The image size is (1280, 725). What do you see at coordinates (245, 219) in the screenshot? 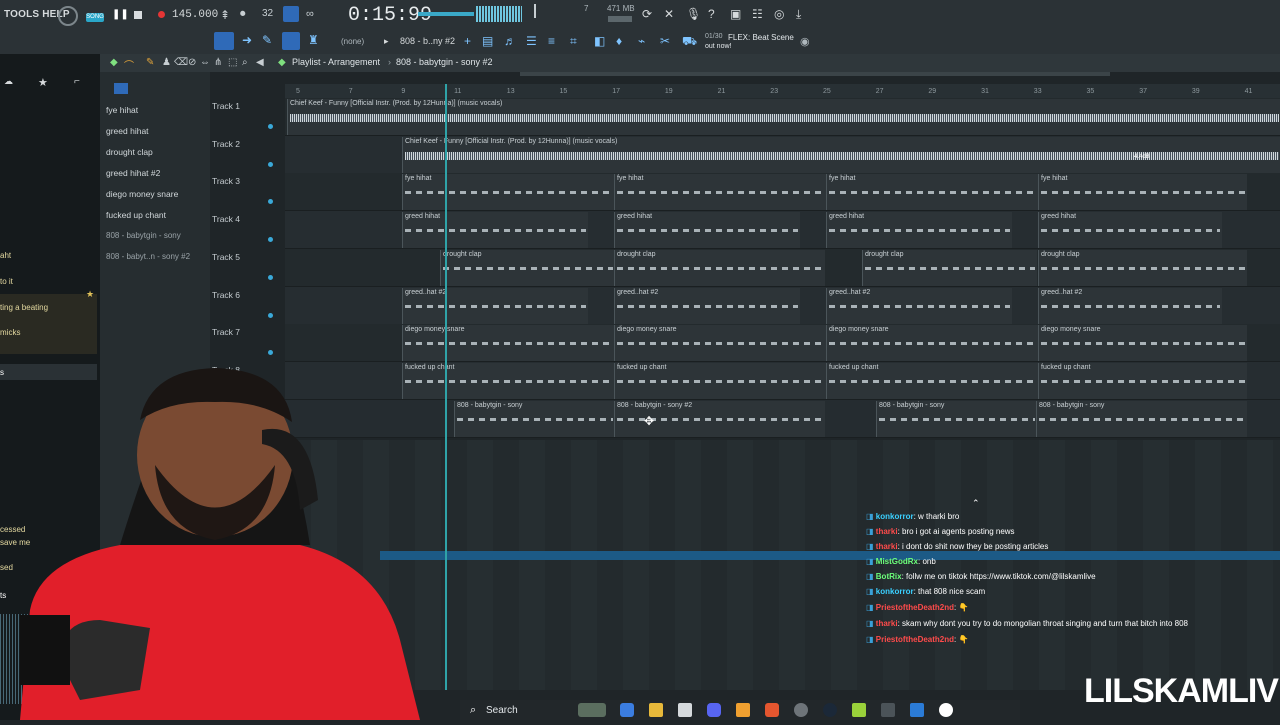
I see `track-label: Track 4` at bounding box center [245, 219].